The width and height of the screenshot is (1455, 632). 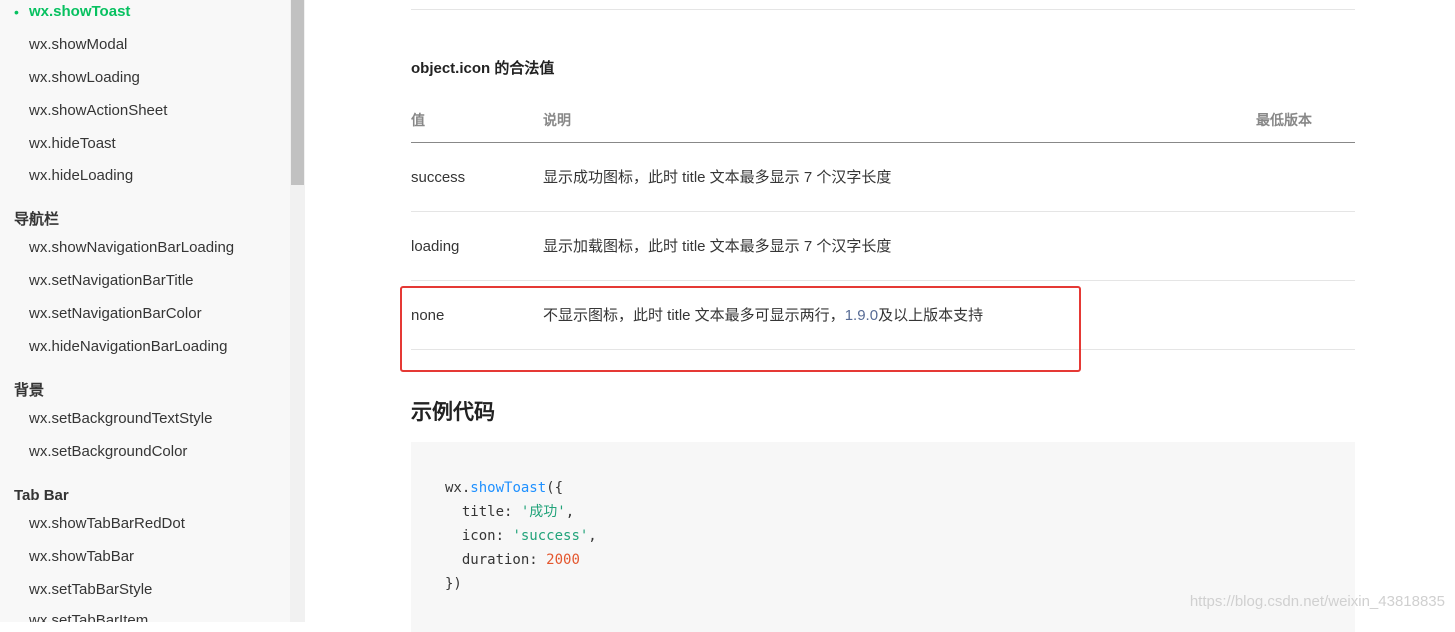 What do you see at coordinates (72, 144) in the screenshot?
I see `sidebar-item-hidetoast: wx.hideToast` at bounding box center [72, 144].